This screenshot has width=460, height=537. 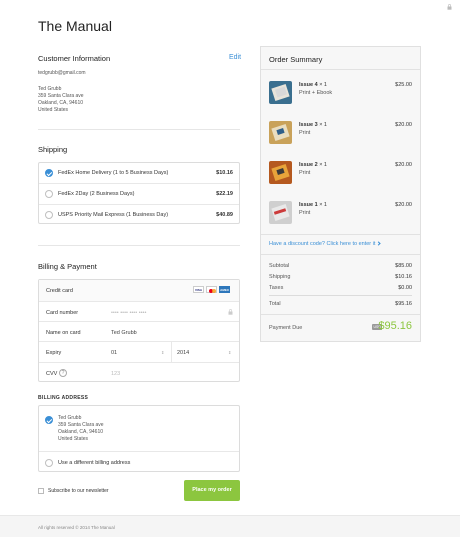 What do you see at coordinates (316, 93) in the screenshot?
I see `item-variant: Print + Ebook` at bounding box center [316, 93].